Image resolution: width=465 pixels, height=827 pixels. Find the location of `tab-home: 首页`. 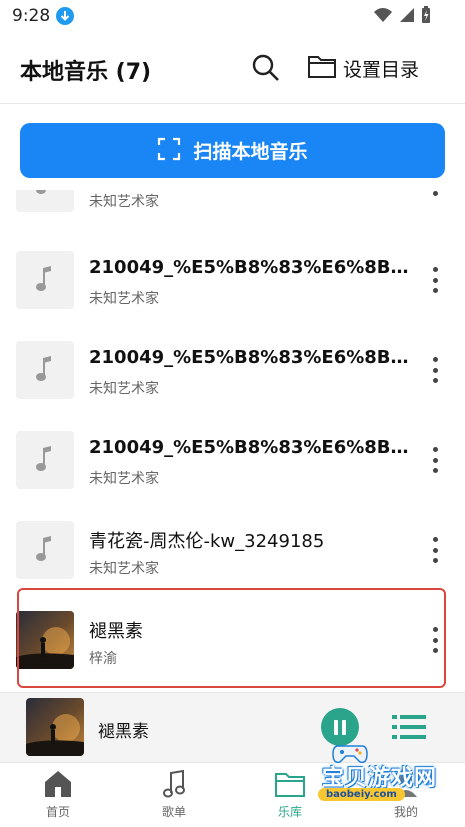

tab-home: 首页 is located at coordinates (58, 798).